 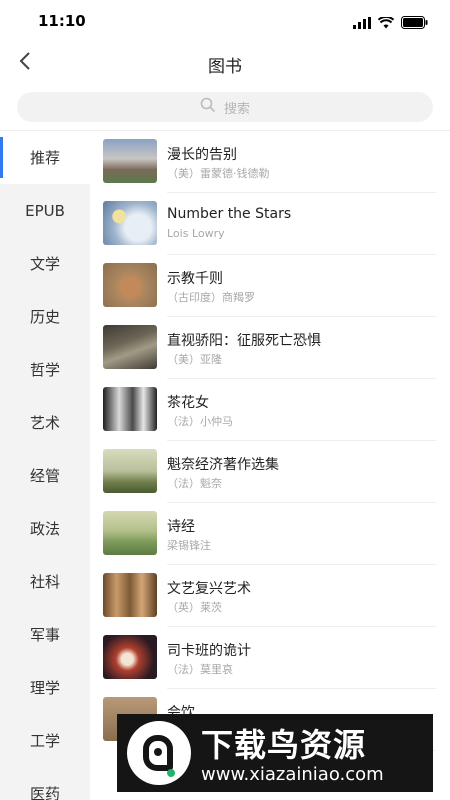 I want to click on book-item: 诗经 梁锡锋注, so click(x=270, y=534).